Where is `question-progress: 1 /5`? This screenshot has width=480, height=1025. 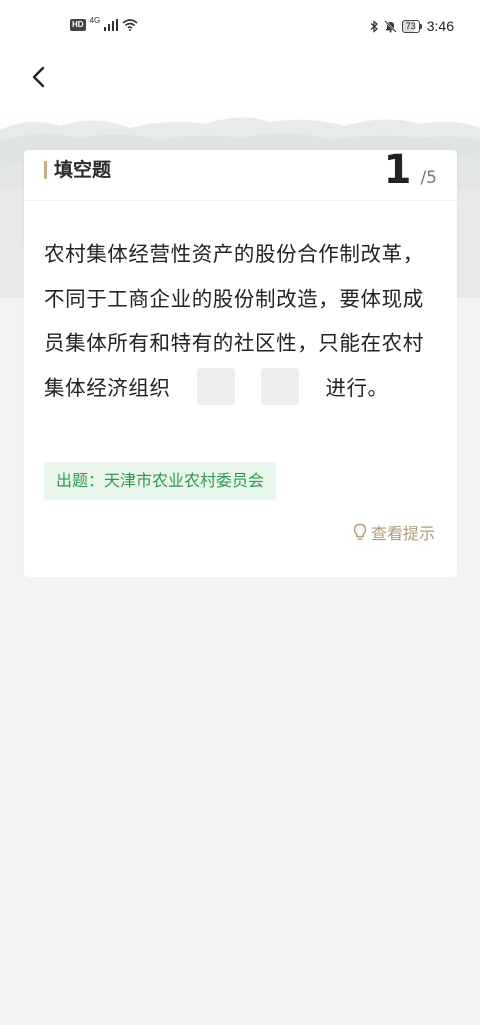
question-progress: 1 /5 is located at coordinates (410, 170).